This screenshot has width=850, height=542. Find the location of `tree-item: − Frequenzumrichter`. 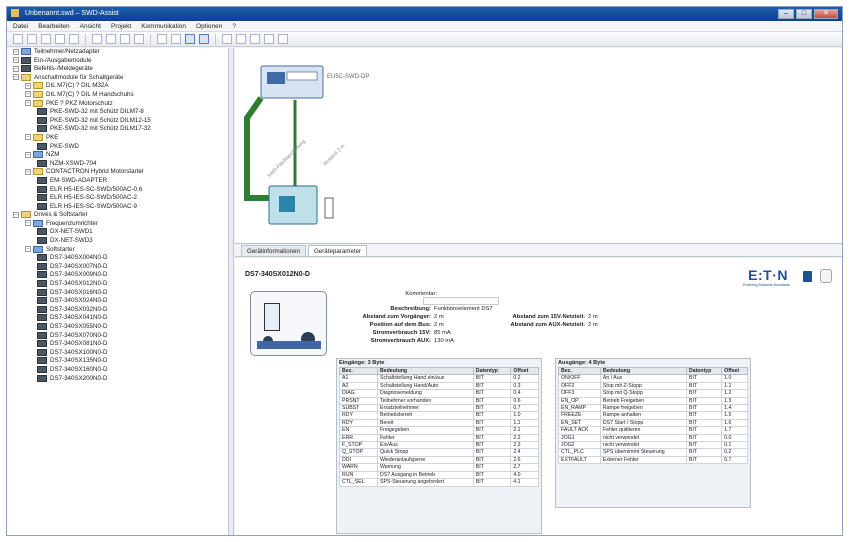

tree-item: − Frequenzumrichter is located at coordinates (117, 224).